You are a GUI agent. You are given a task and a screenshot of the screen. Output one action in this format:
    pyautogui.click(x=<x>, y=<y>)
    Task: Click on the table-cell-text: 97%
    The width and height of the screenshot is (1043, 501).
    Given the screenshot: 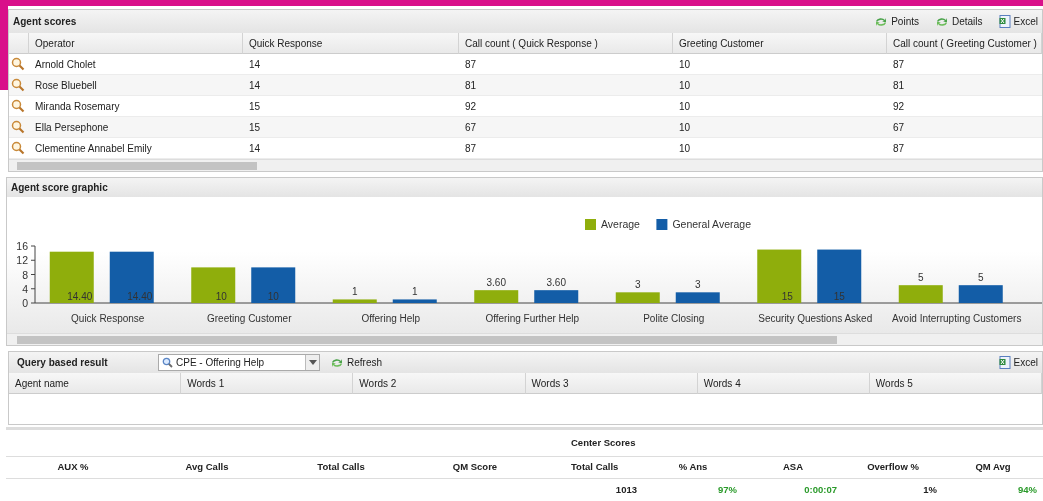 What is the action you would take?
    pyautogui.click(x=727, y=489)
    